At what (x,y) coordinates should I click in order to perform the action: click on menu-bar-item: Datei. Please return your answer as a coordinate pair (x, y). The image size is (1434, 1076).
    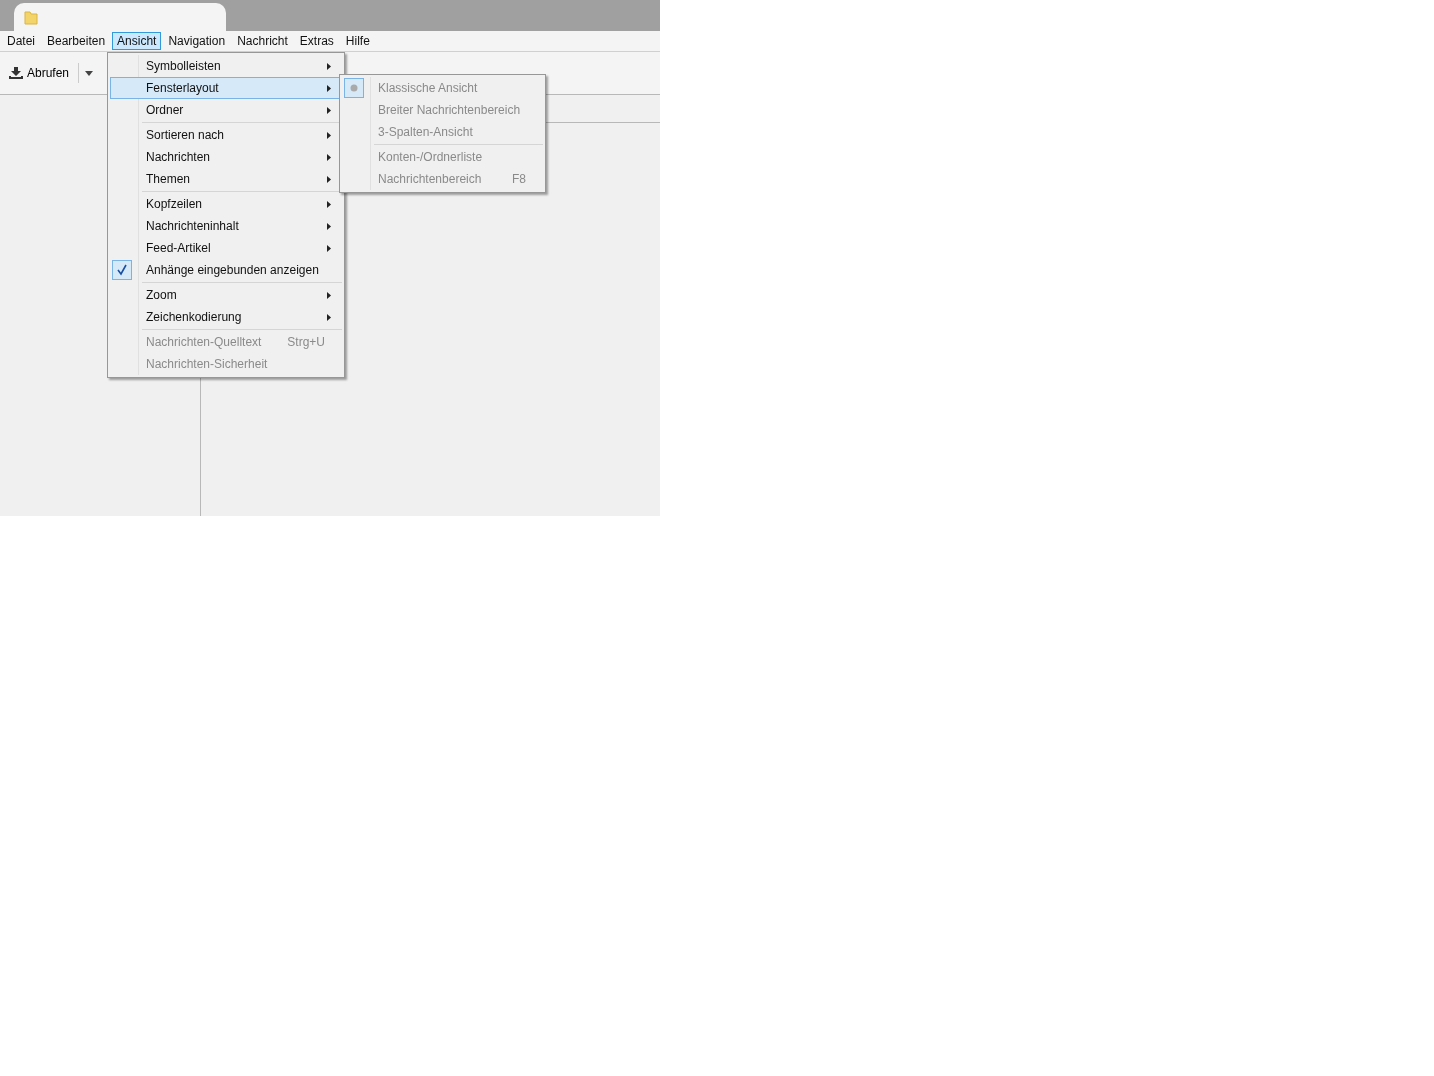
    Looking at the image, I should click on (21, 41).